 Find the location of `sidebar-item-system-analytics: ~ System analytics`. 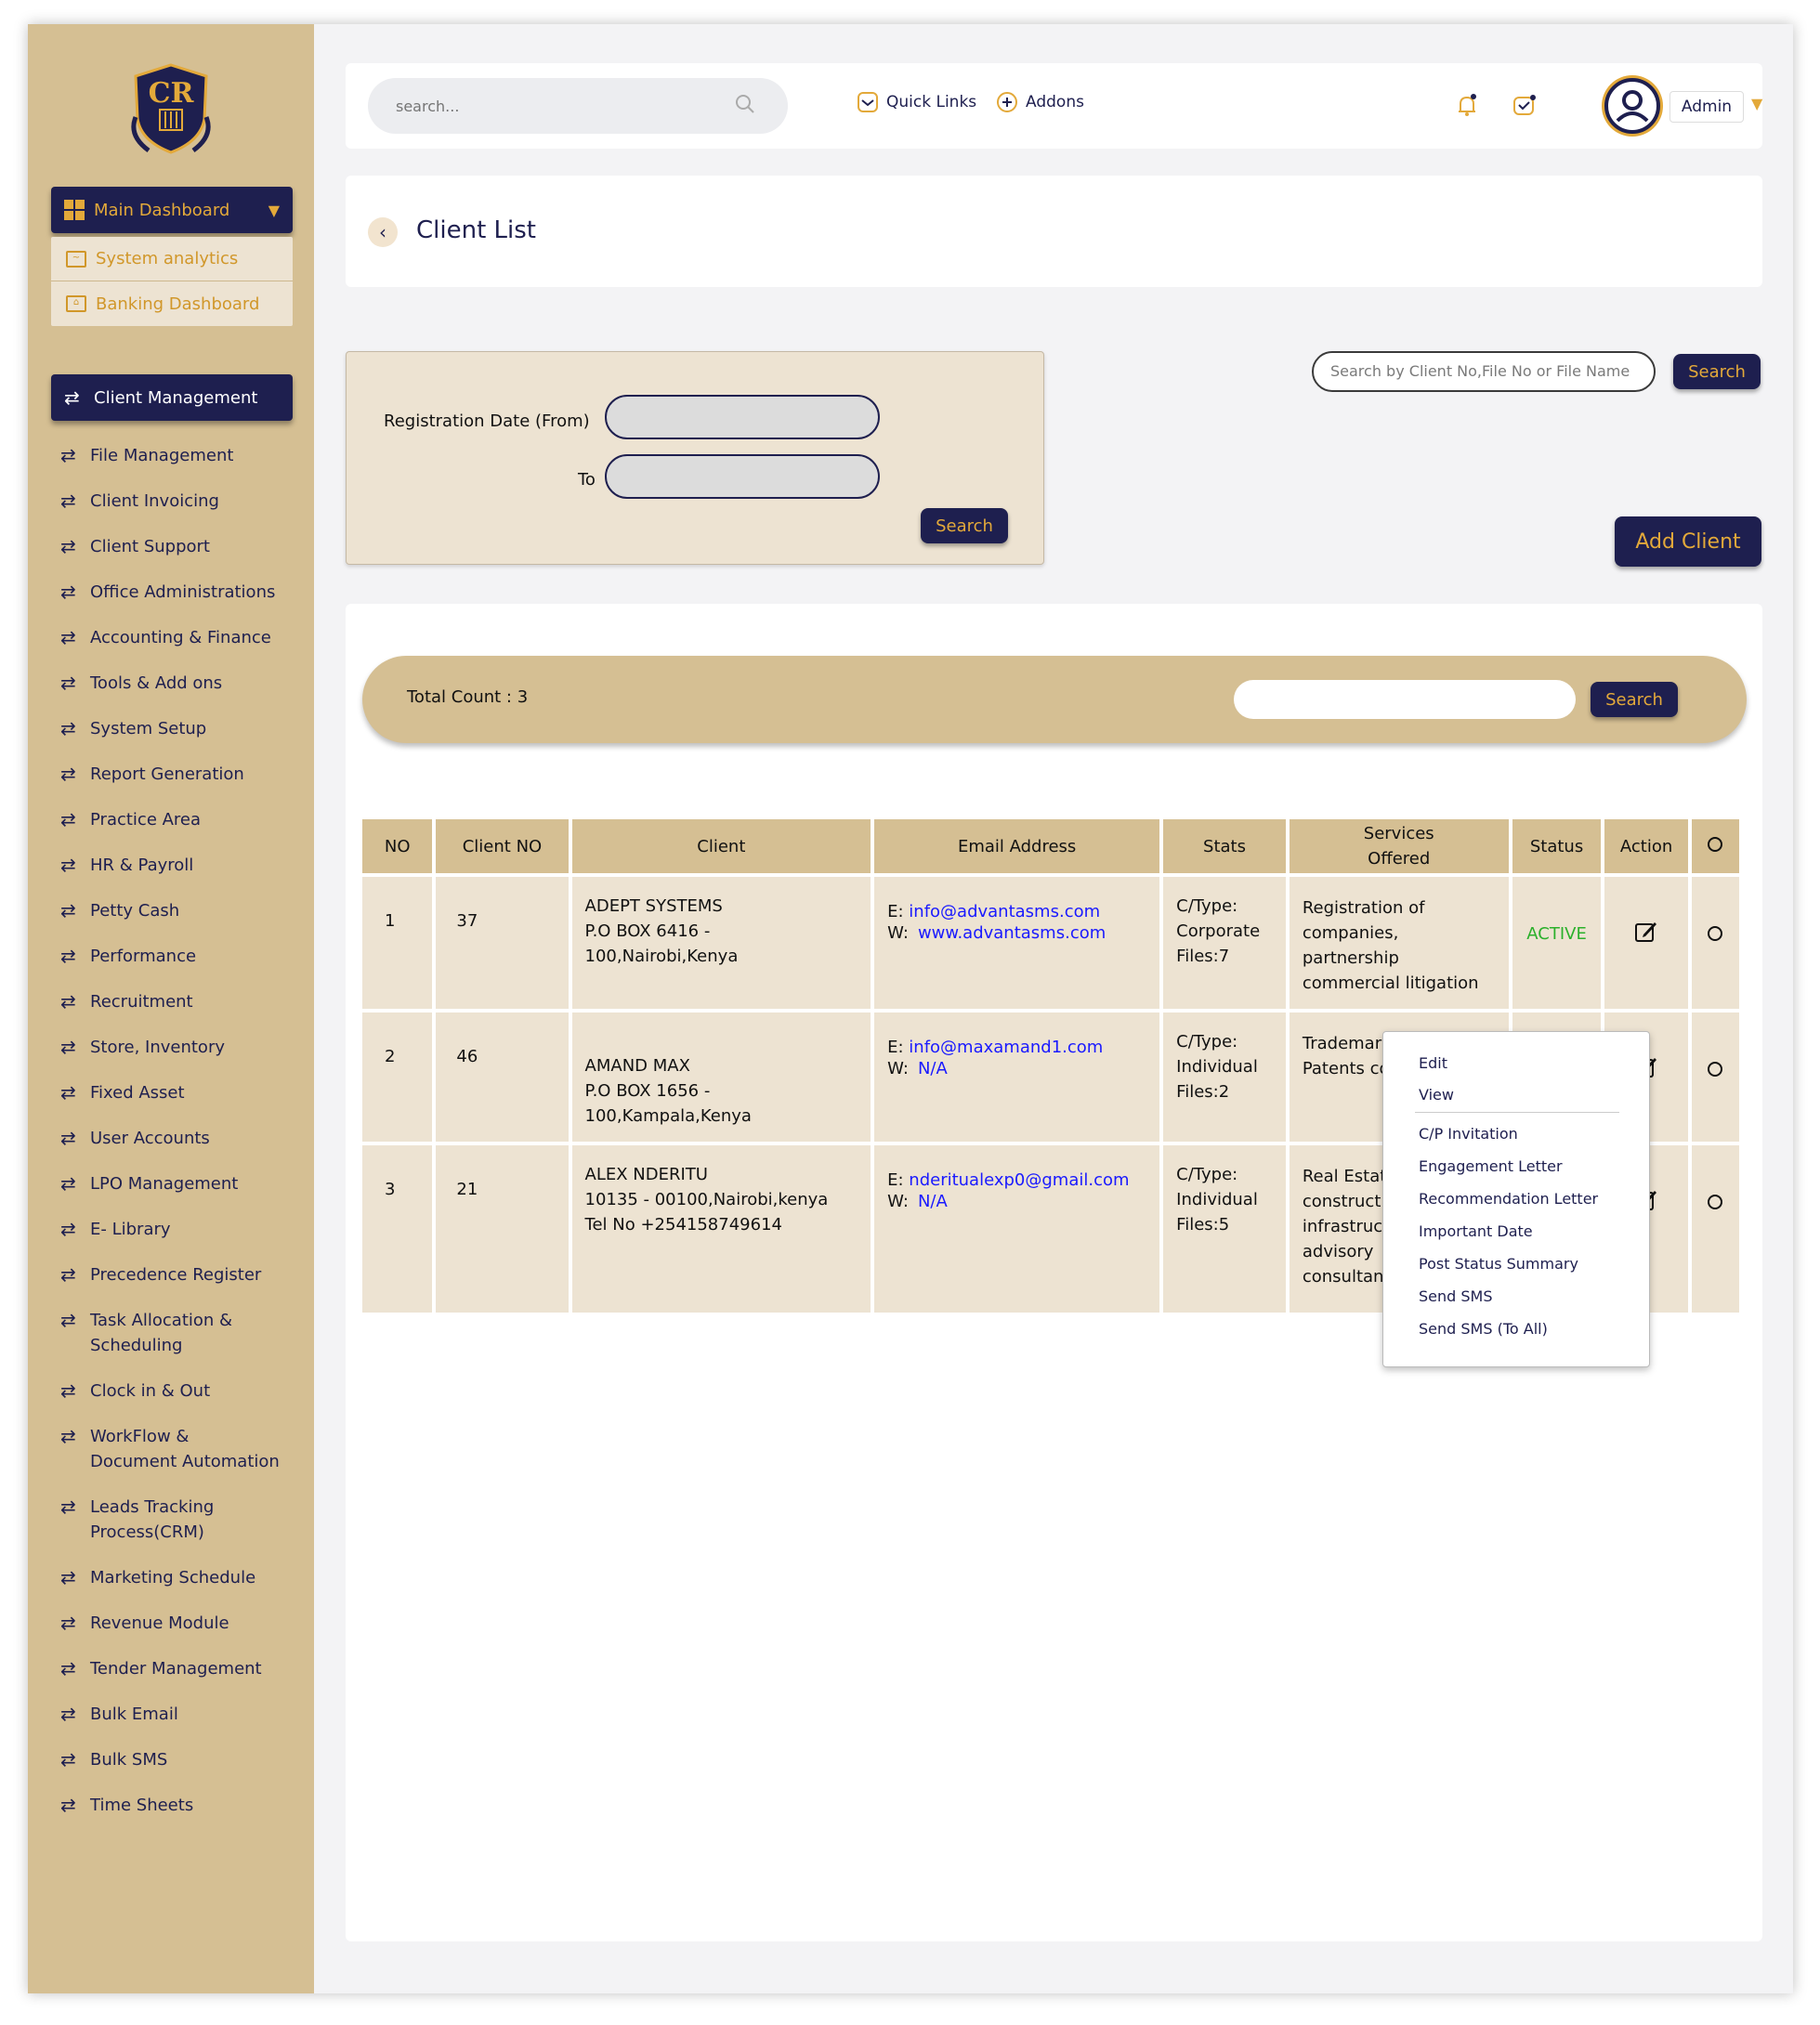

sidebar-item-system-analytics: ~ System analytics is located at coordinates (172, 259).